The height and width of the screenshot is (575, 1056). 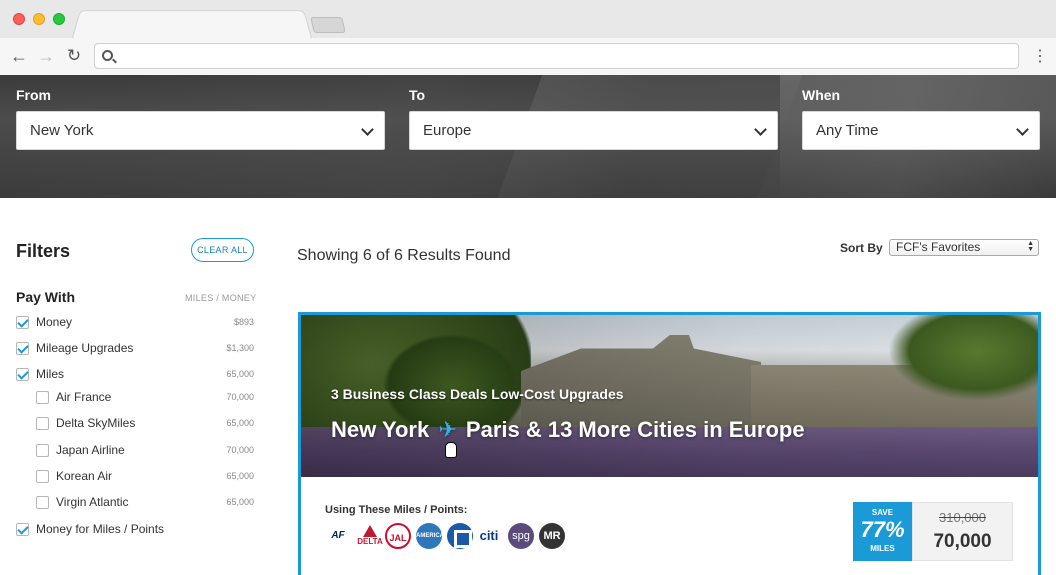 I want to click on filter-label: Virgin Atlantic, so click(x=92, y=502).